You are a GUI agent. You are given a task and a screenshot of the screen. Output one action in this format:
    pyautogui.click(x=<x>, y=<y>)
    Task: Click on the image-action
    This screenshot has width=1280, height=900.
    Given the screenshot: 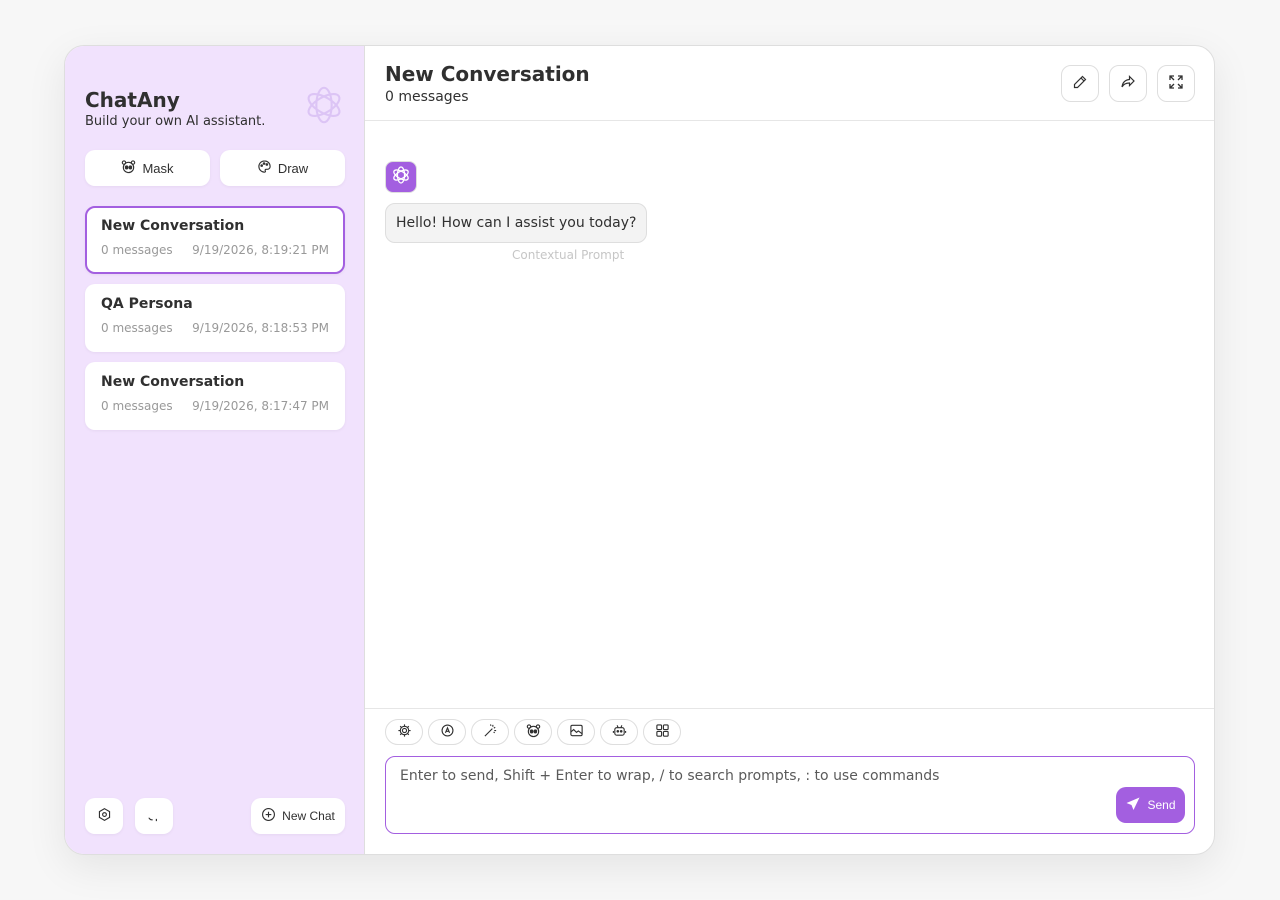 What is the action you would take?
    pyautogui.click(x=576, y=732)
    